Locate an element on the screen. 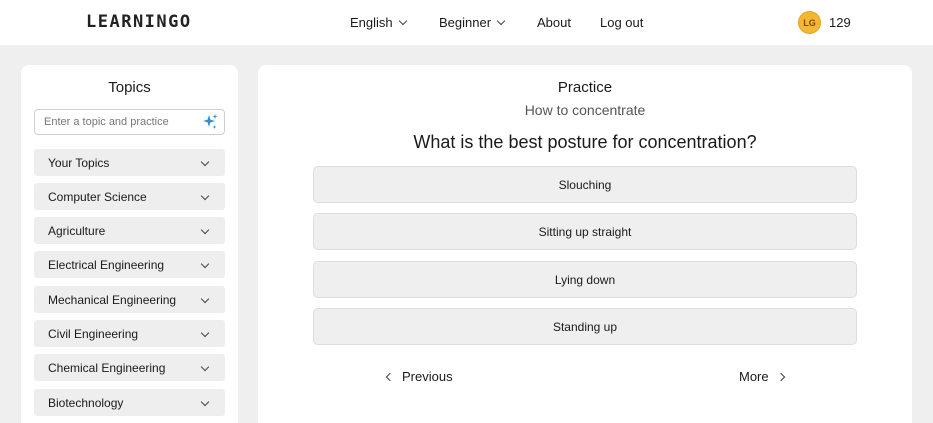 Image resolution: width=933 pixels, height=423 pixels. chevron-left-icon is located at coordinates (390, 376).